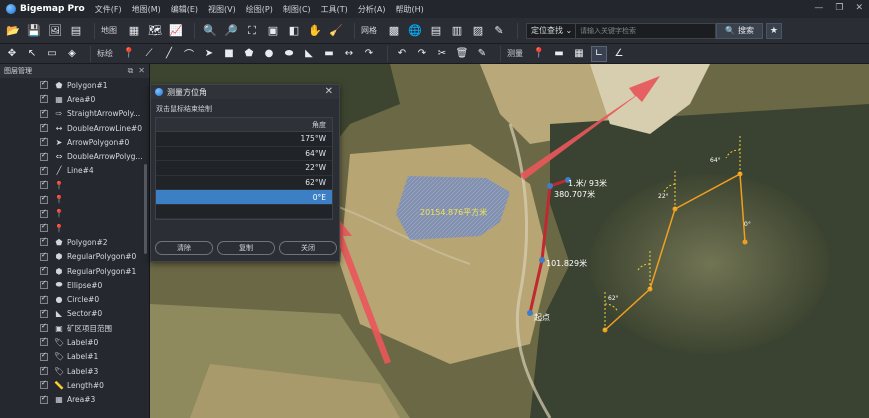 This screenshot has height=418, width=869. I want to click on snapshot-icon: ▨, so click(478, 31).